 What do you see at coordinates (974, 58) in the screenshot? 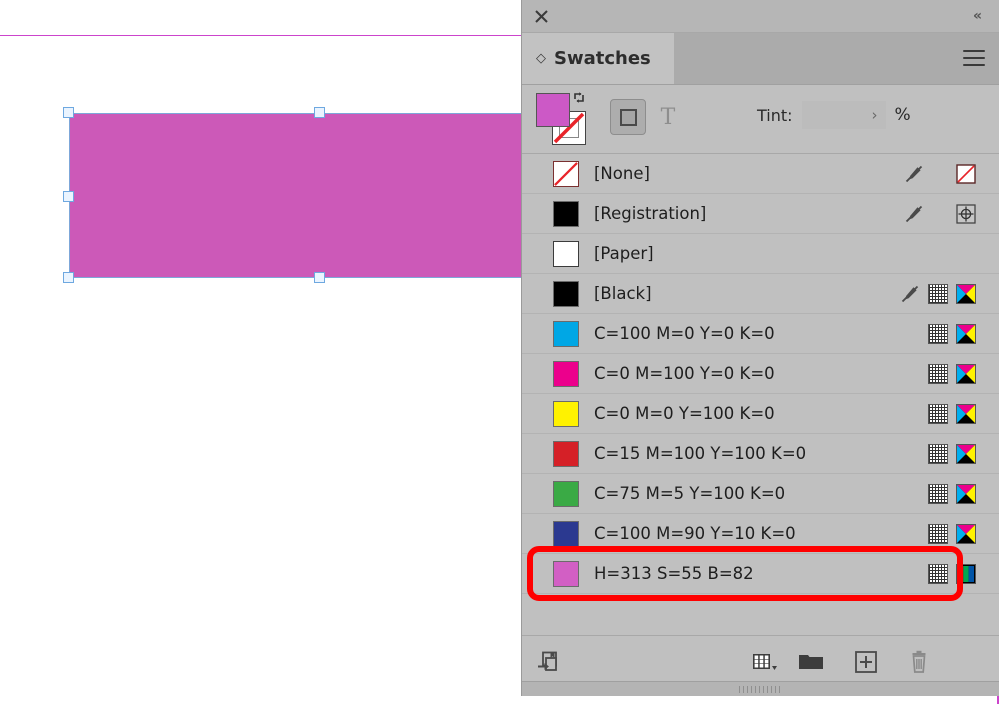
I see `hamburger-menu-icon` at bounding box center [974, 58].